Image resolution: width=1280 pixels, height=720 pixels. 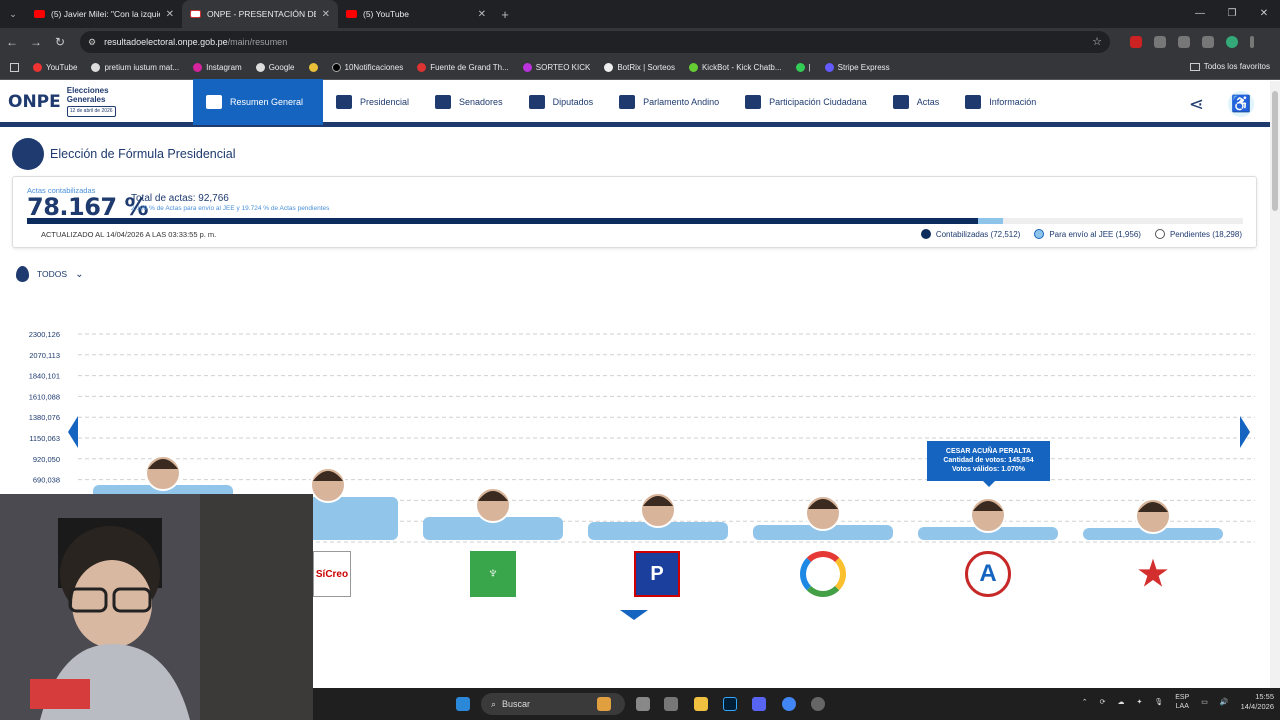 I want to click on party-logo-sicreo: SíCreo, so click(x=332, y=574).